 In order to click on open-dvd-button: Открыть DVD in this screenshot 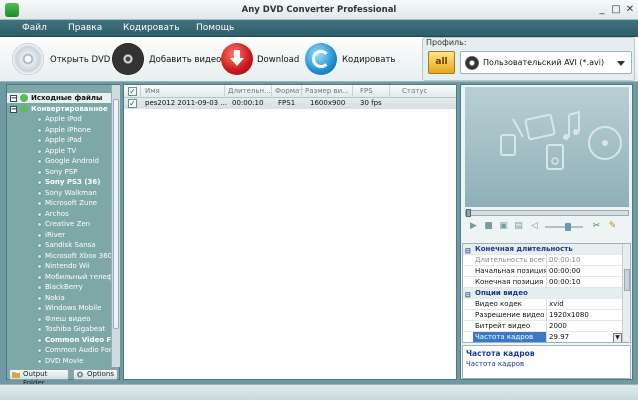, I will do `click(61, 59)`.